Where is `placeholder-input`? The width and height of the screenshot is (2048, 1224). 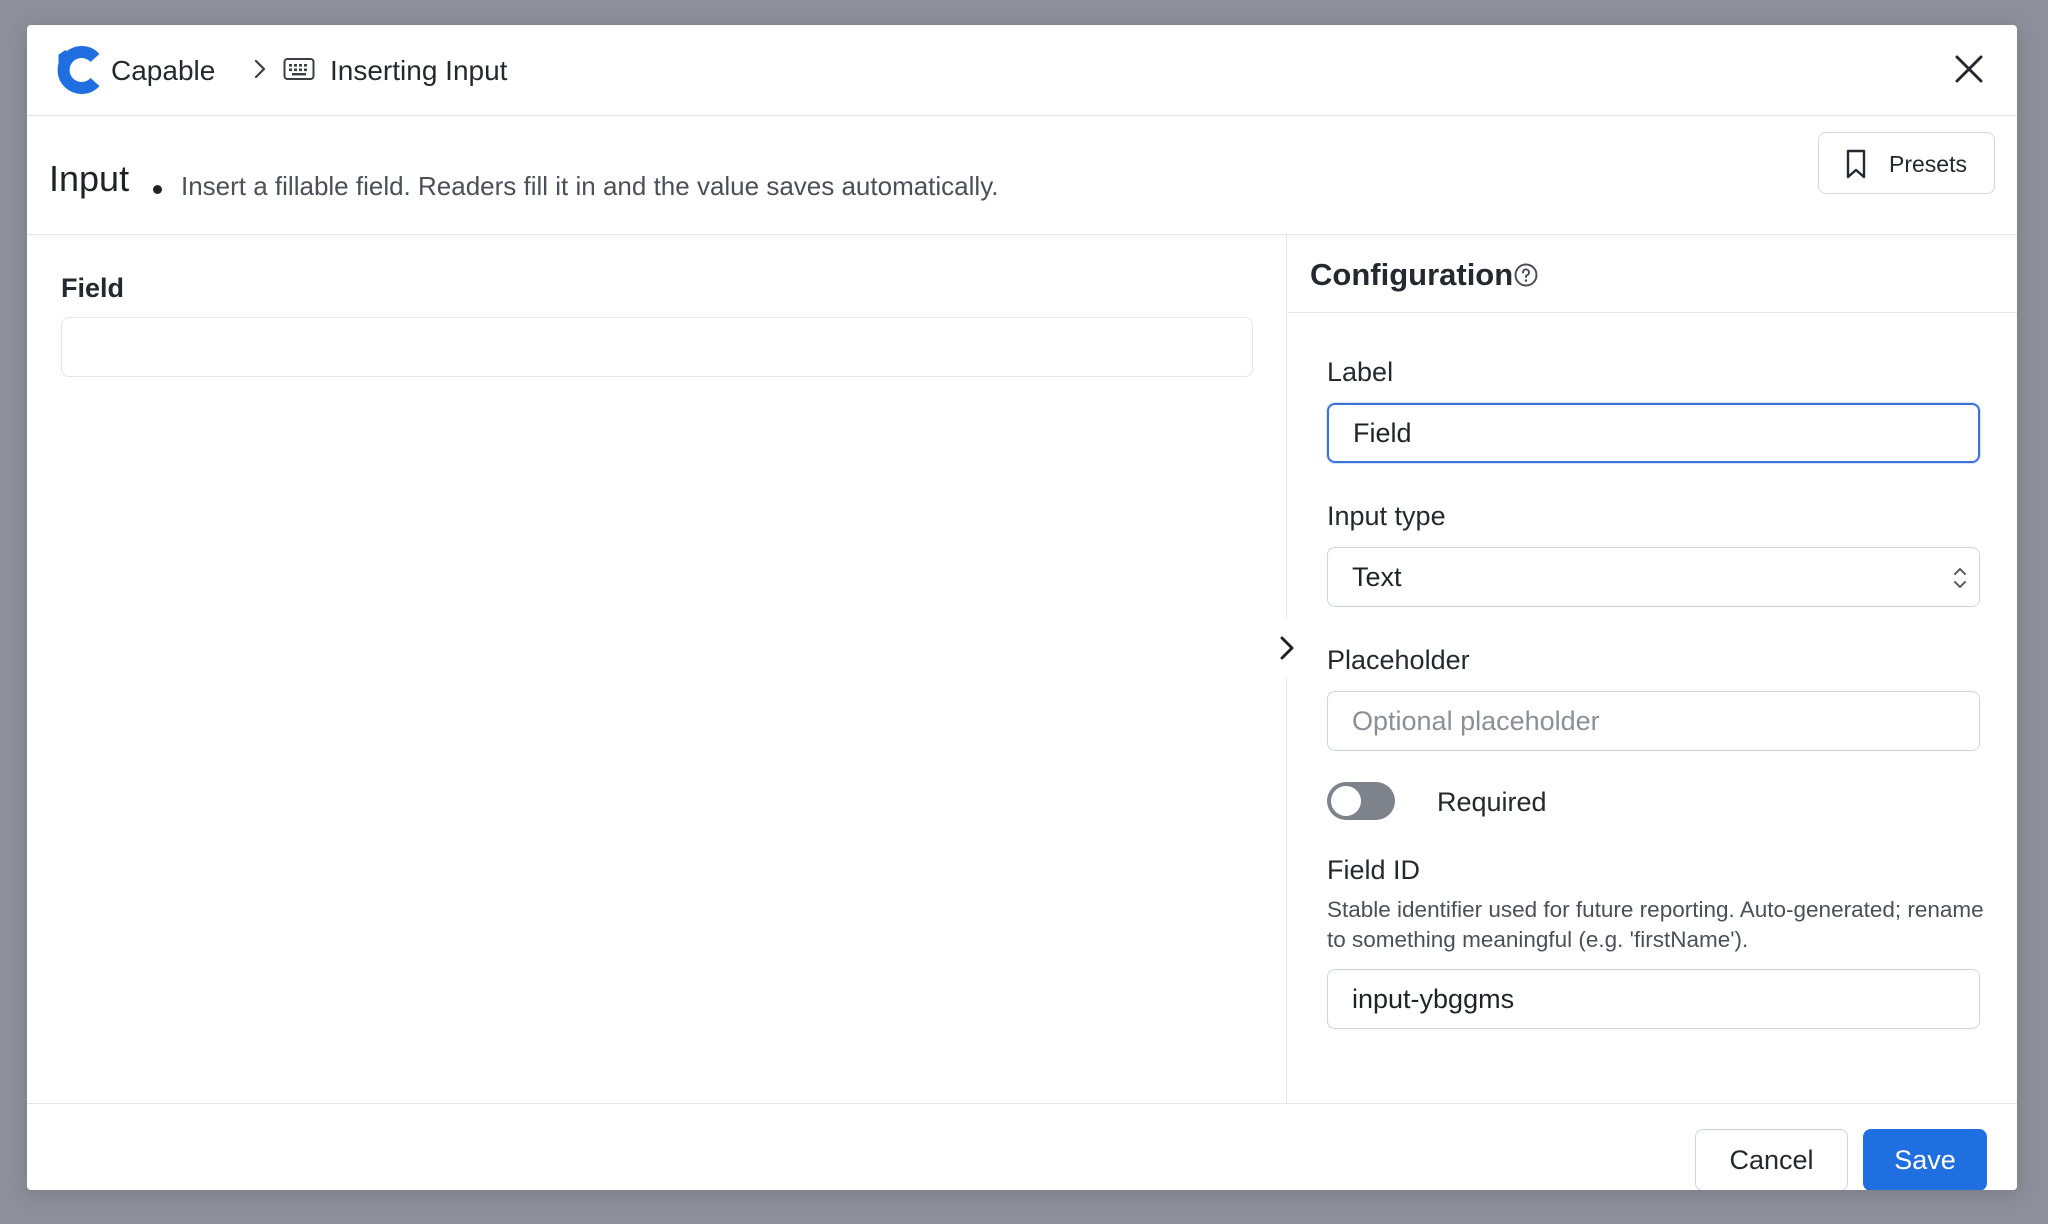 placeholder-input is located at coordinates (1653, 721).